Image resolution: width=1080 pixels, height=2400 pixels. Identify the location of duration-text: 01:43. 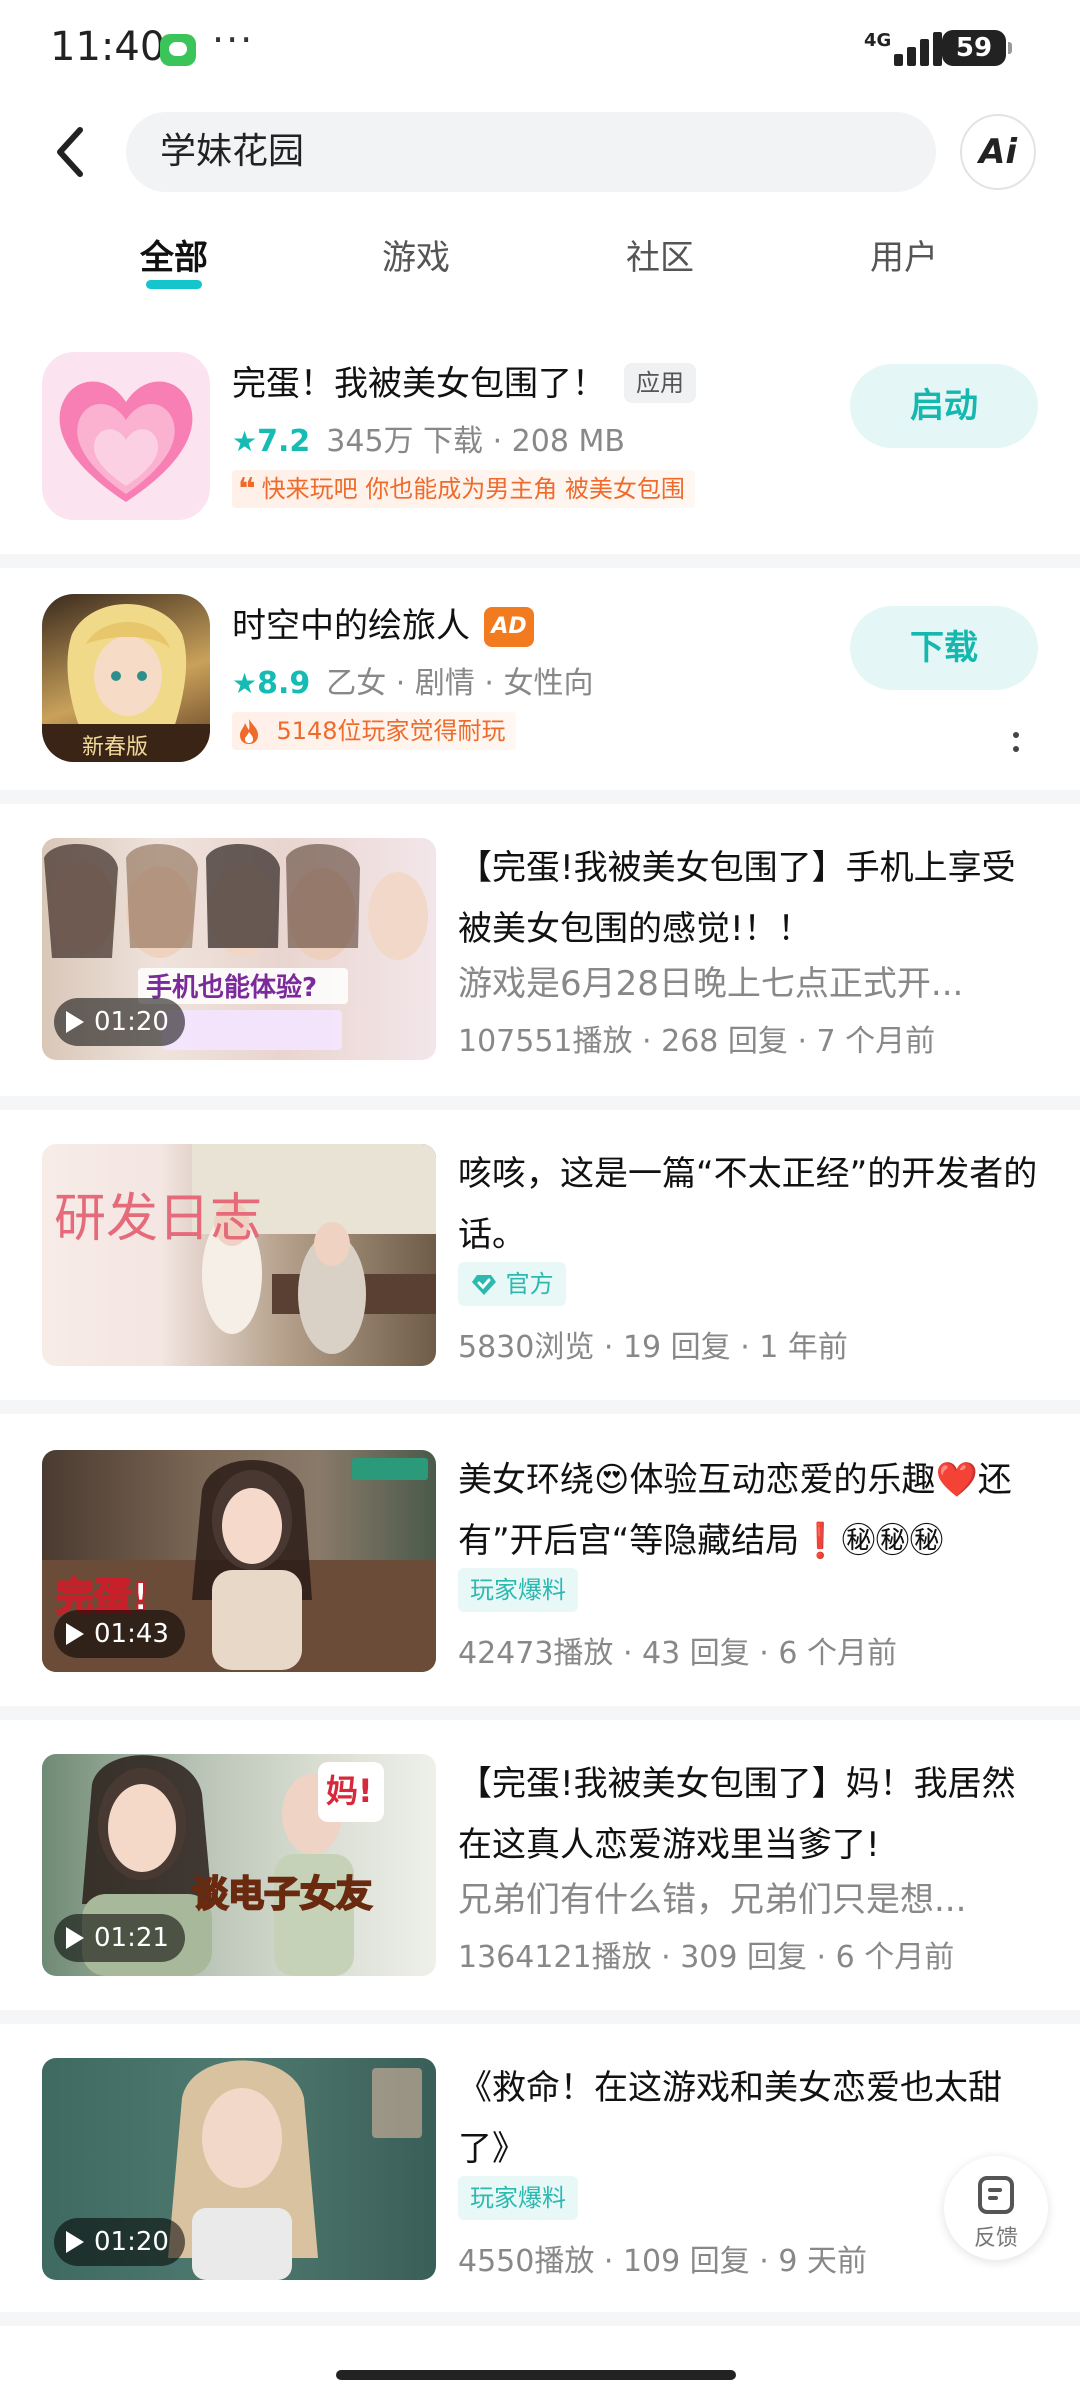
(131, 1634).